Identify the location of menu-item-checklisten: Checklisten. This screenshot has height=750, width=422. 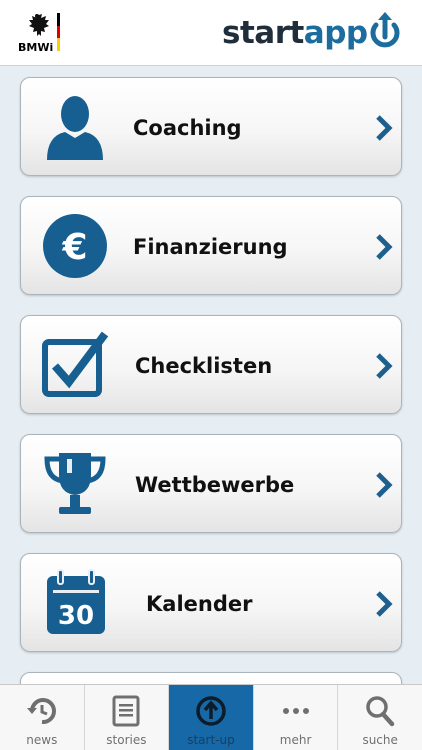
(211, 364).